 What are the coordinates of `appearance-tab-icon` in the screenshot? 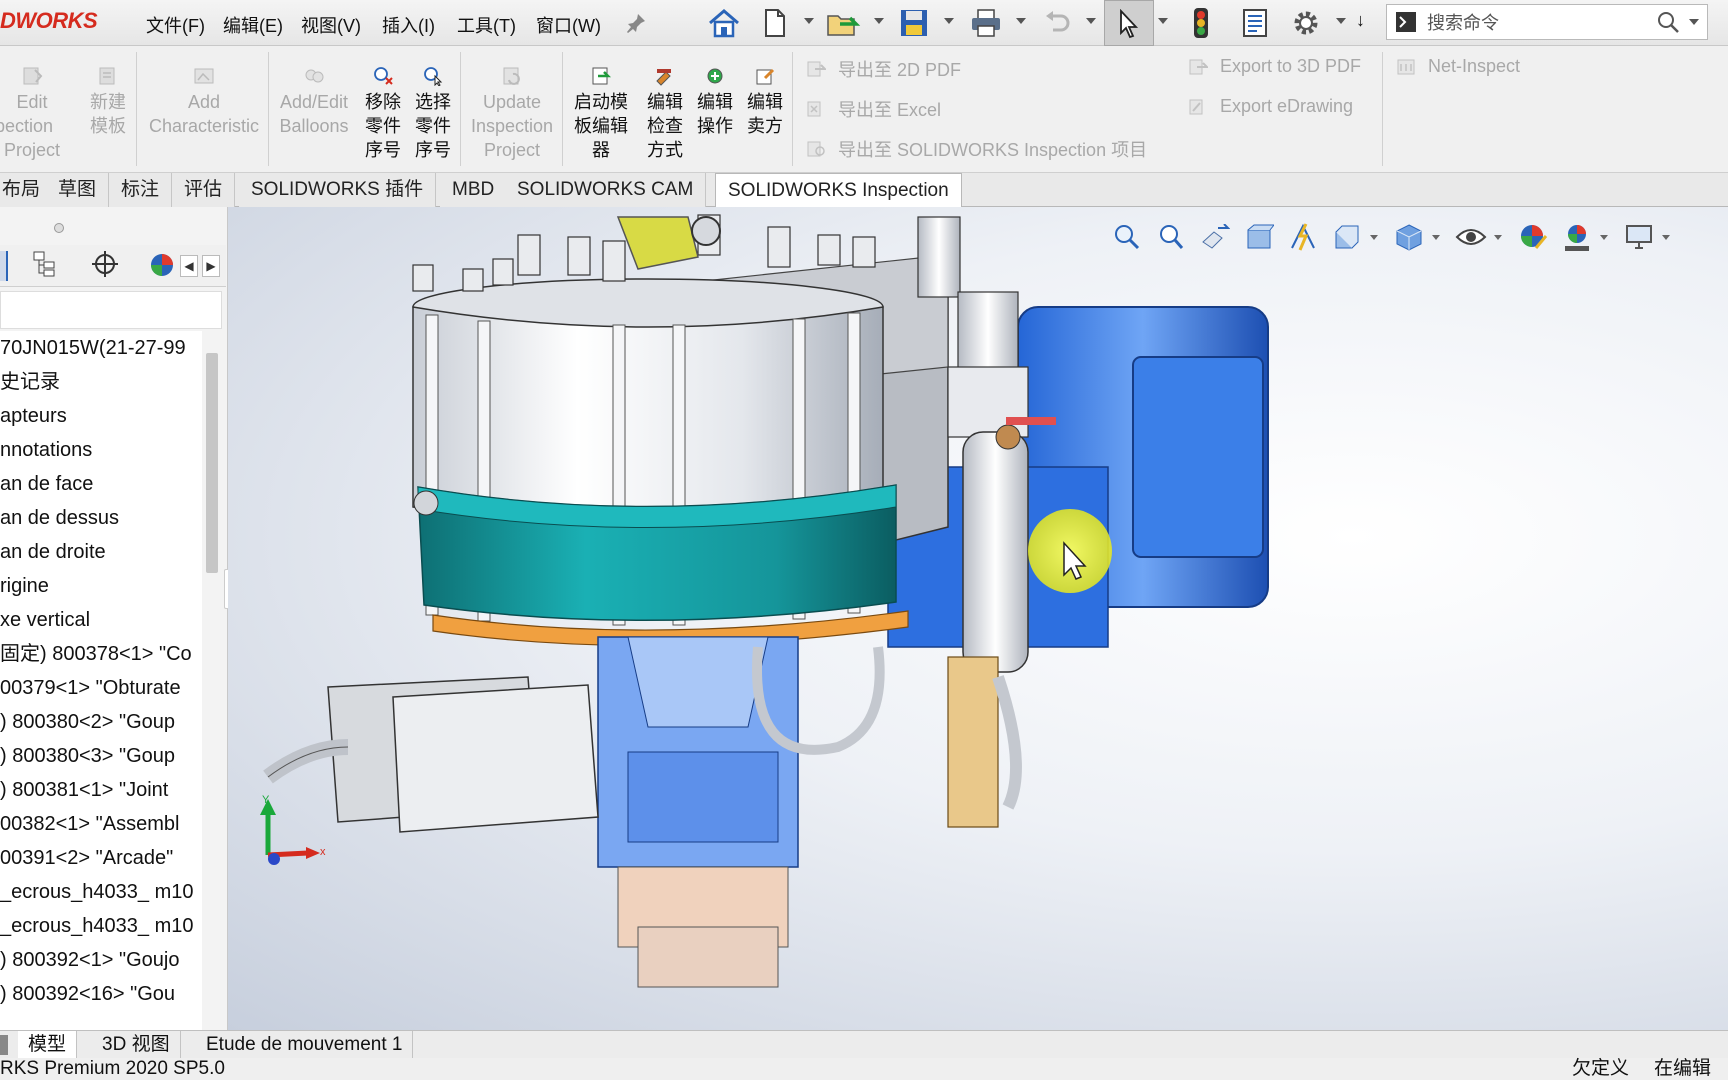 It's located at (163, 266).